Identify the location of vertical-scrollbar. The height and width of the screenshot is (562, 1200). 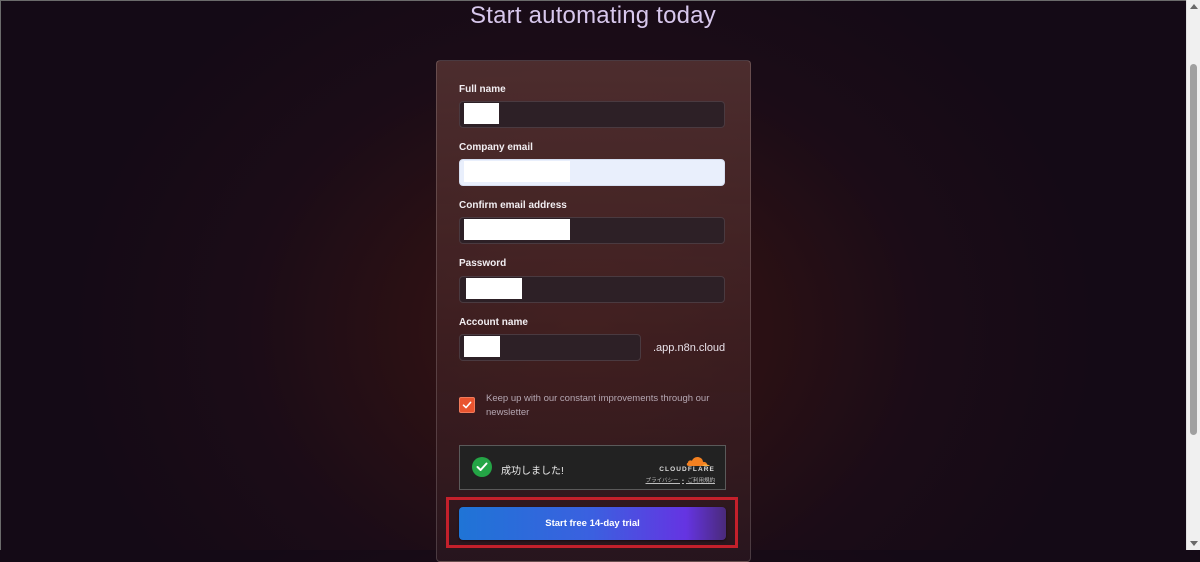
(1193, 275).